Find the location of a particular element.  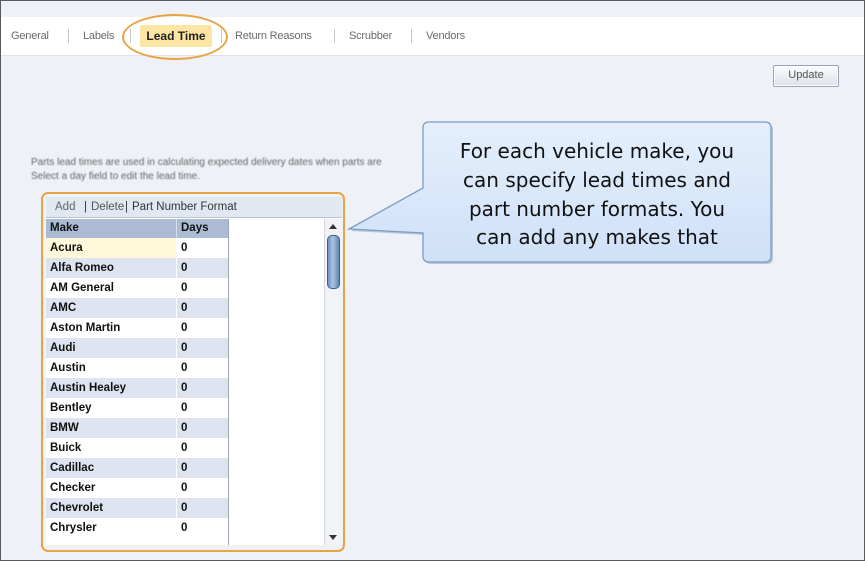

callout-line: For each vehicle make, you is located at coordinates (597, 151).